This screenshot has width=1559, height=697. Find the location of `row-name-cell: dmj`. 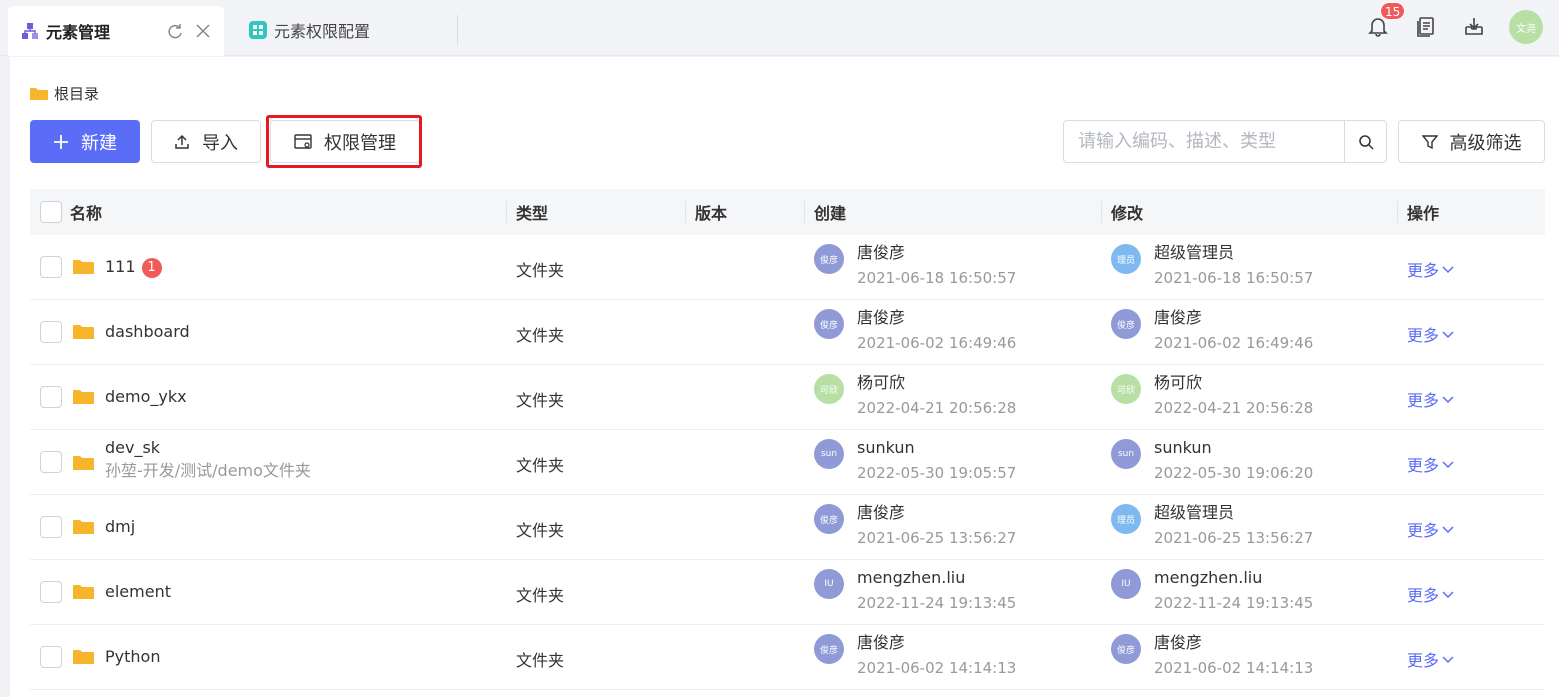

row-name-cell: dmj is located at coordinates (120, 526).